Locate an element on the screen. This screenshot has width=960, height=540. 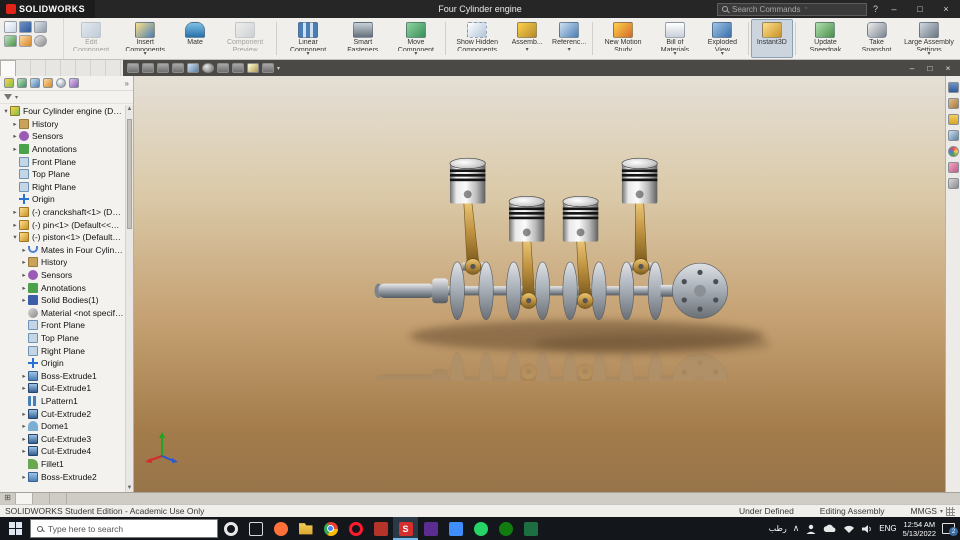
tab-sketch is located at coordinates (38, 68).